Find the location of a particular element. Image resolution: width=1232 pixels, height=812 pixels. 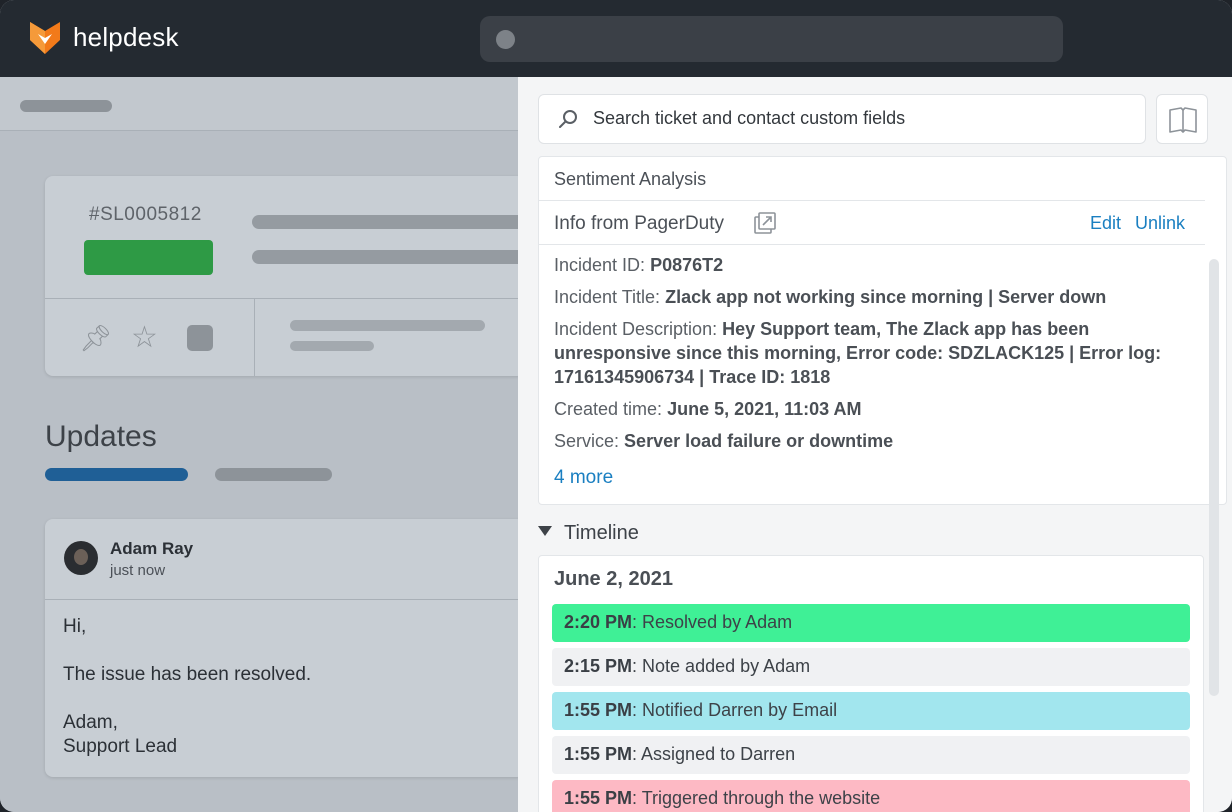

avatar is located at coordinates (81, 558).